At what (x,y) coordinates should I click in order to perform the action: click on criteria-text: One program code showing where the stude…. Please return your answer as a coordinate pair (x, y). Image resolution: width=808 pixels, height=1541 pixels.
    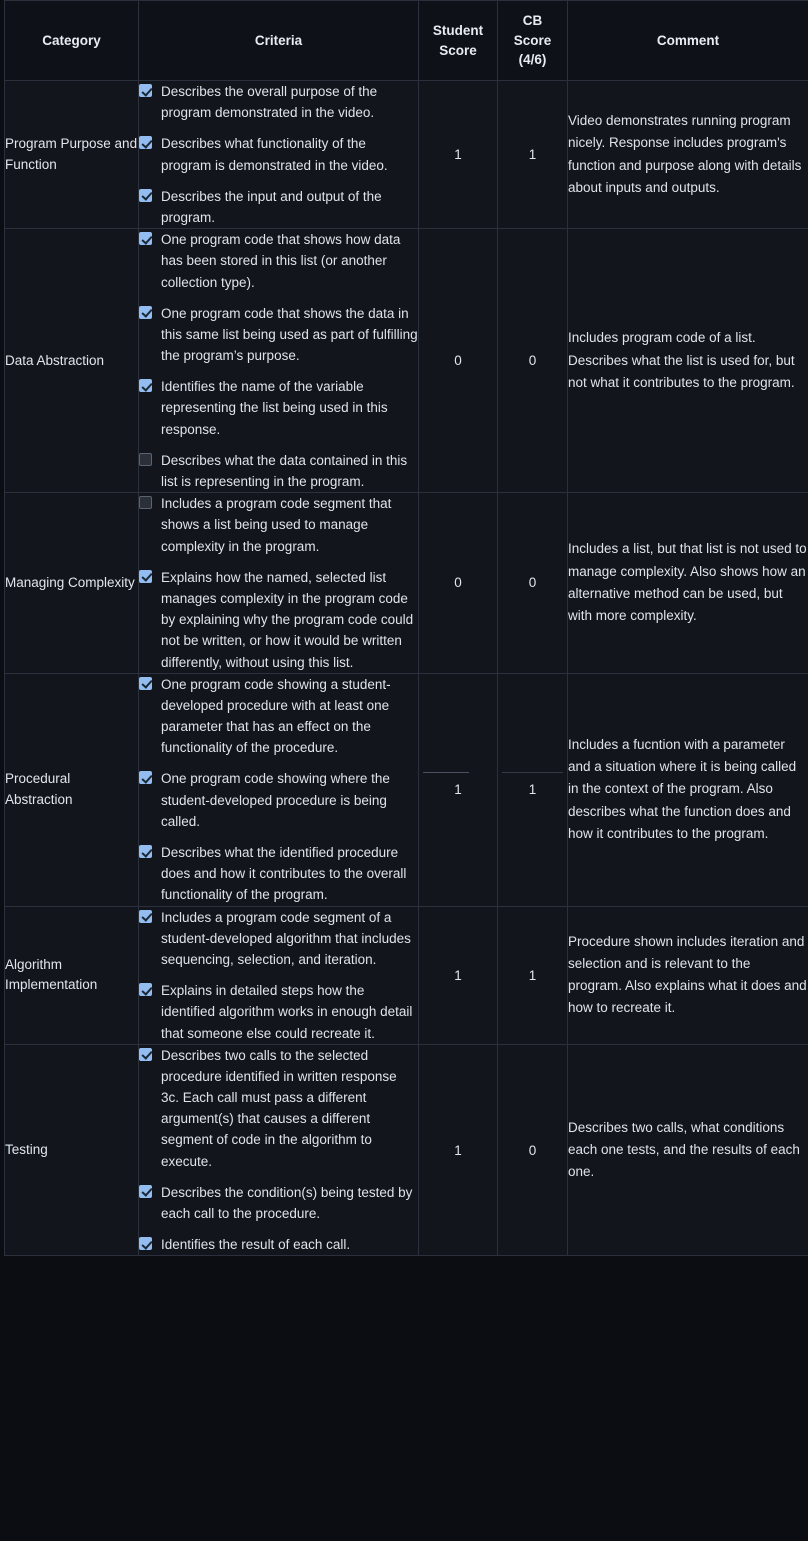
    Looking at the image, I should click on (275, 800).